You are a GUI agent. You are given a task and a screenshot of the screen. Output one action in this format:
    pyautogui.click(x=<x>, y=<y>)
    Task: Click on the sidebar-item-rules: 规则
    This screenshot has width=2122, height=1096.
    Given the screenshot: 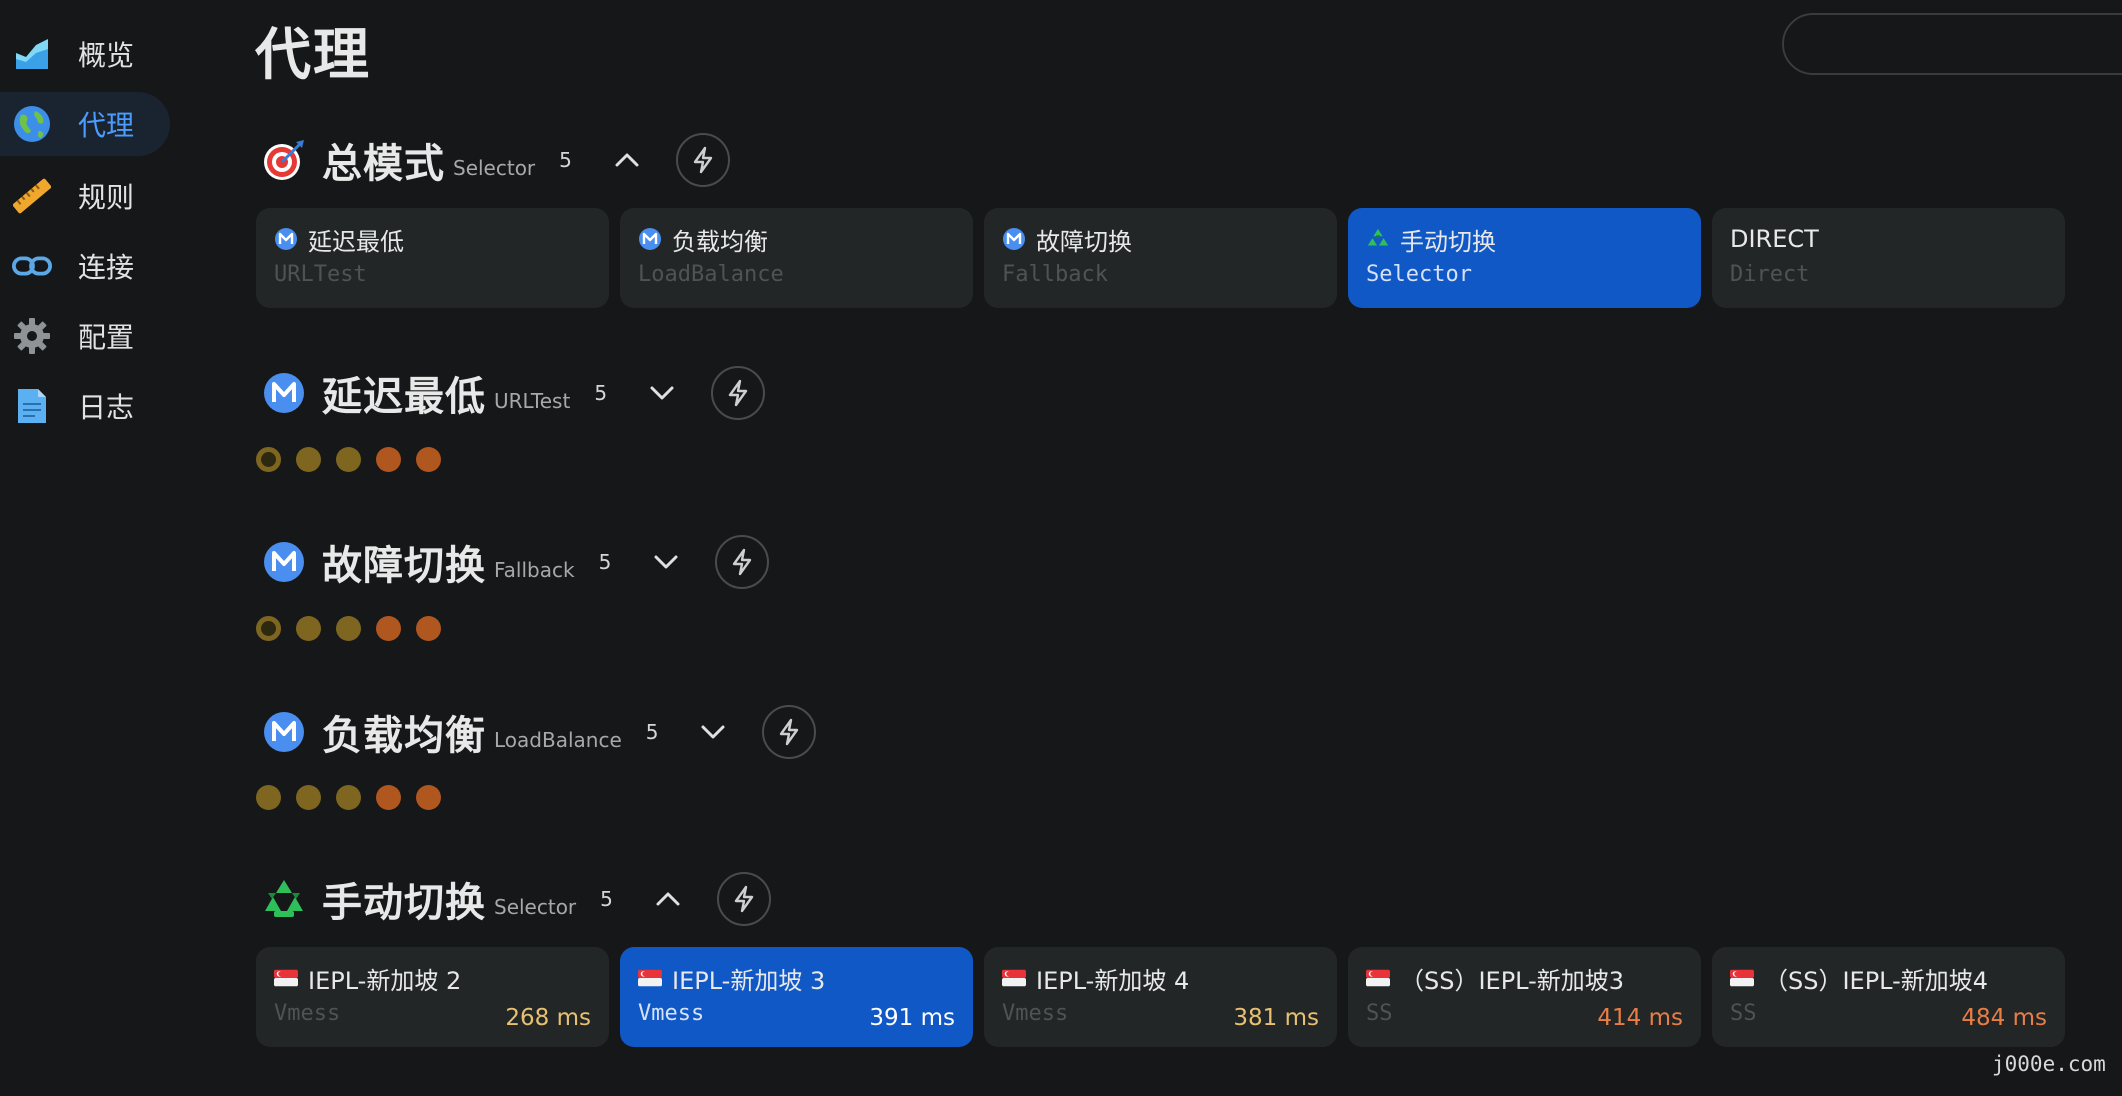 What is the action you would take?
    pyautogui.click(x=85, y=196)
    